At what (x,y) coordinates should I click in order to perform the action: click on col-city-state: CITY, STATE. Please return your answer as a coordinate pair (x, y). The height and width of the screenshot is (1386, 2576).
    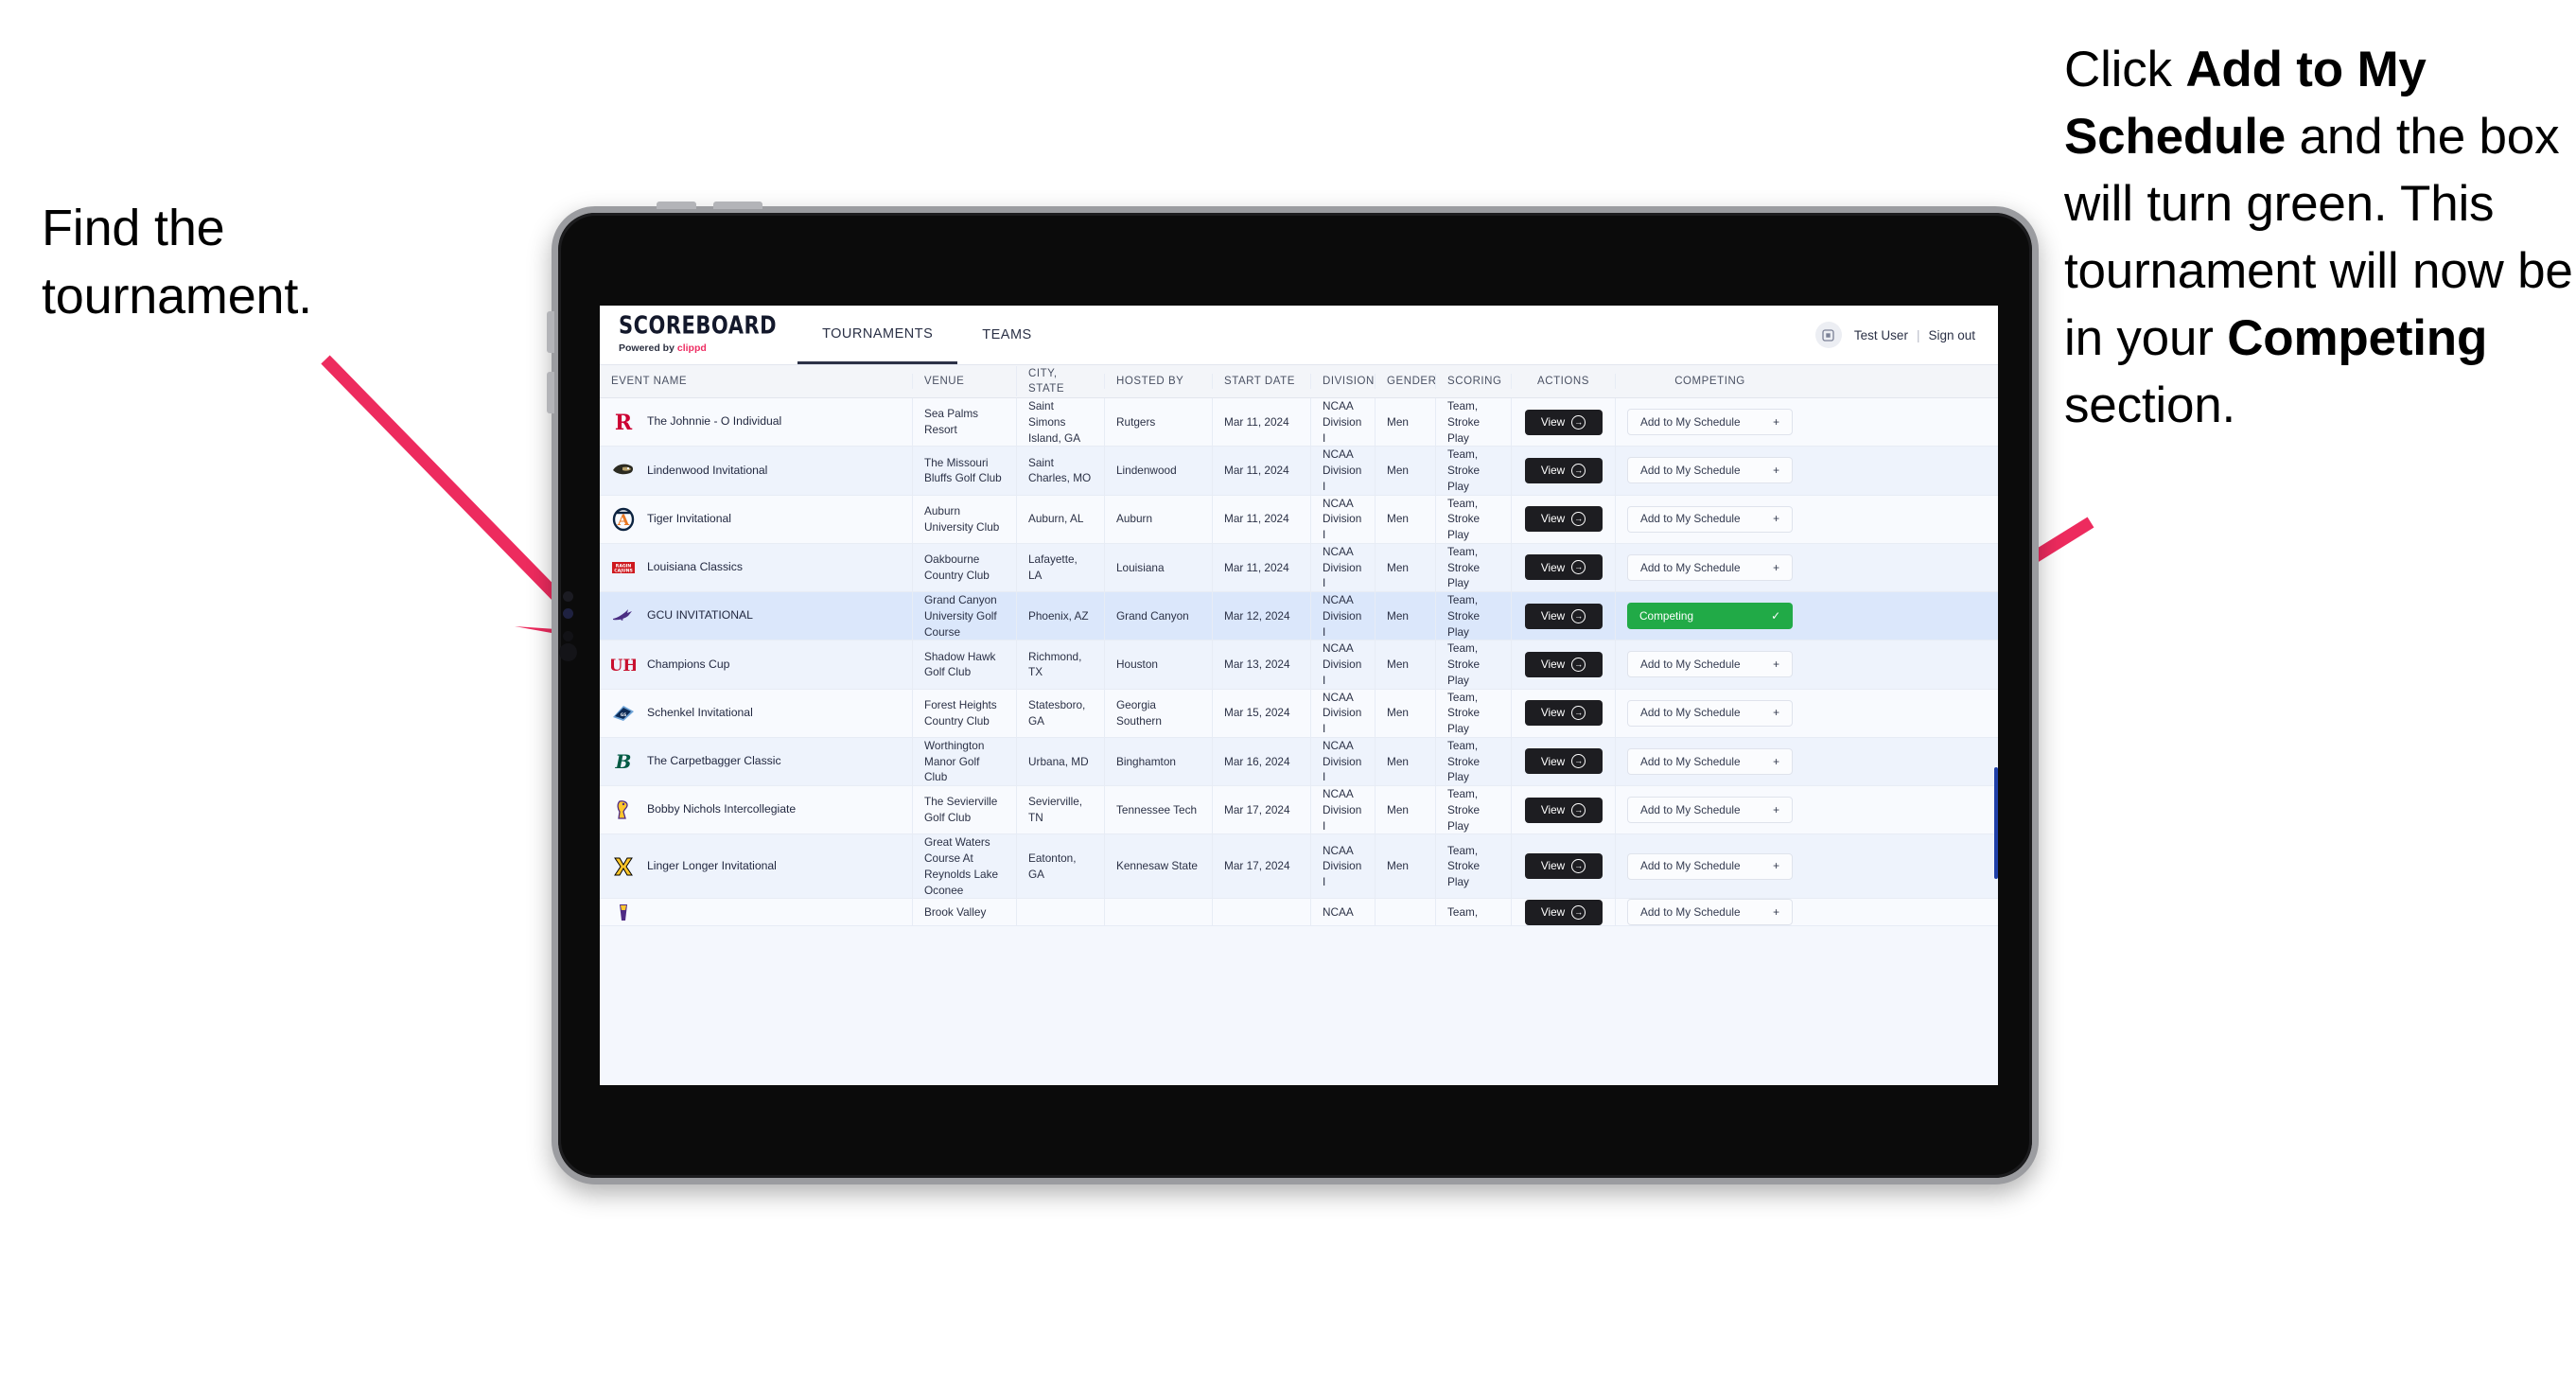
    Looking at the image, I should click on (1060, 381).